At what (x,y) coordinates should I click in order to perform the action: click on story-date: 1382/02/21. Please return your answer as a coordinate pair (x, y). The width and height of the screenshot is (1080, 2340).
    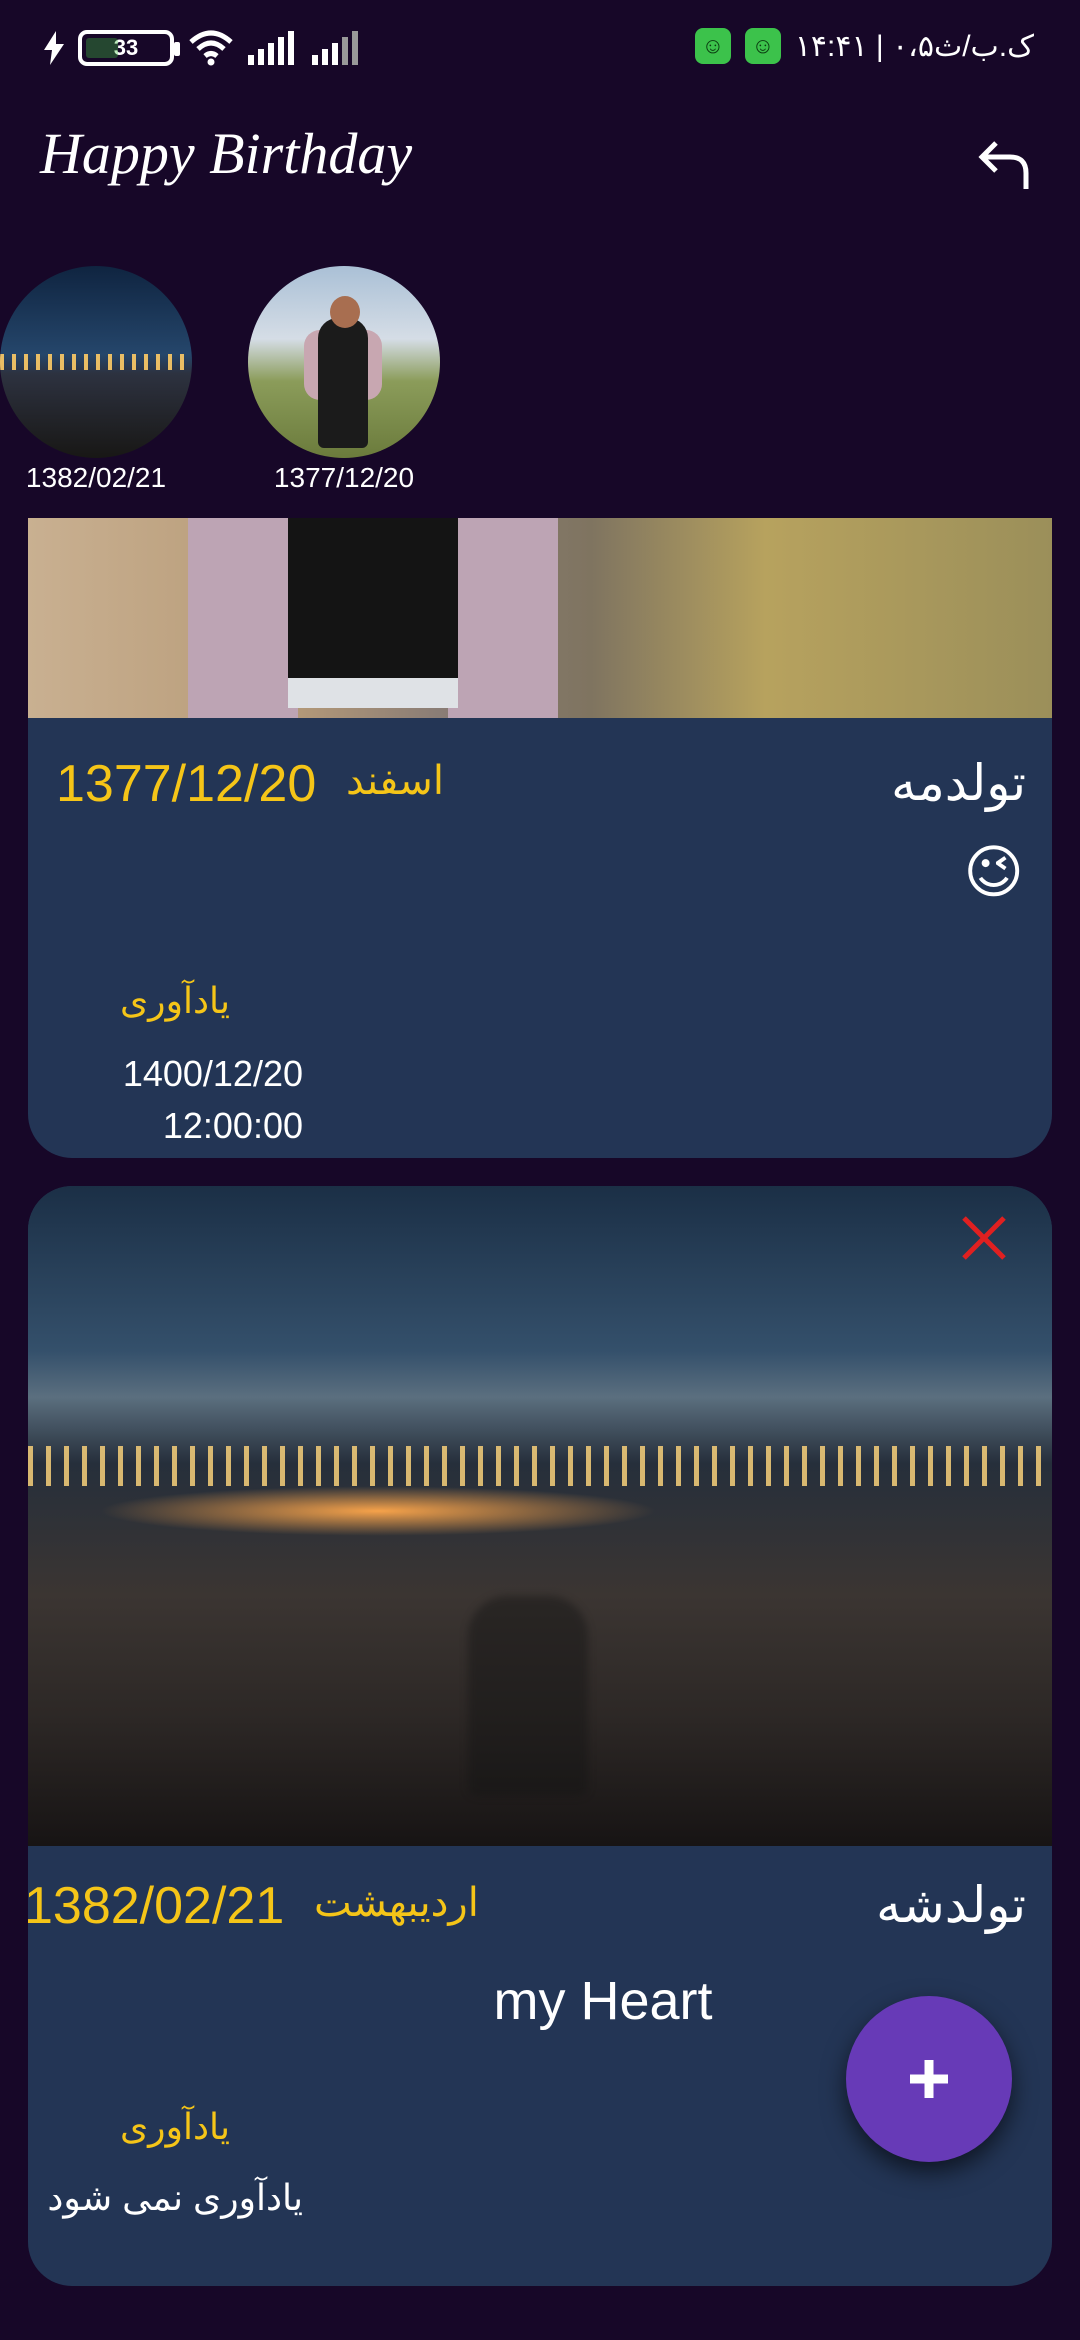
    Looking at the image, I should click on (96, 477).